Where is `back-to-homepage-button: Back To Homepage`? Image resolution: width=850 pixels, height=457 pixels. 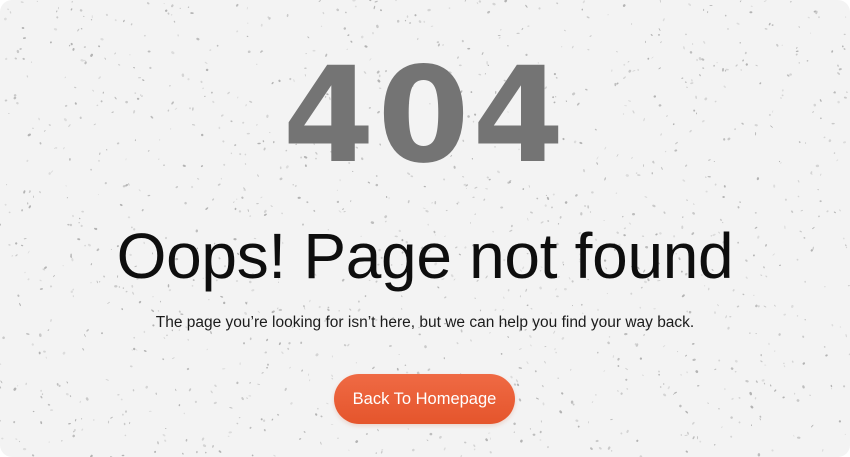
back-to-homepage-button: Back To Homepage is located at coordinates (424, 399).